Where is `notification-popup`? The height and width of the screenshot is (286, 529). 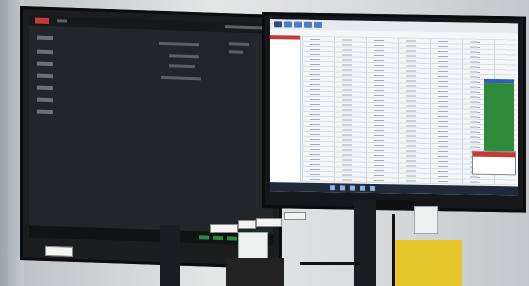
notification-popup is located at coordinates (494, 163).